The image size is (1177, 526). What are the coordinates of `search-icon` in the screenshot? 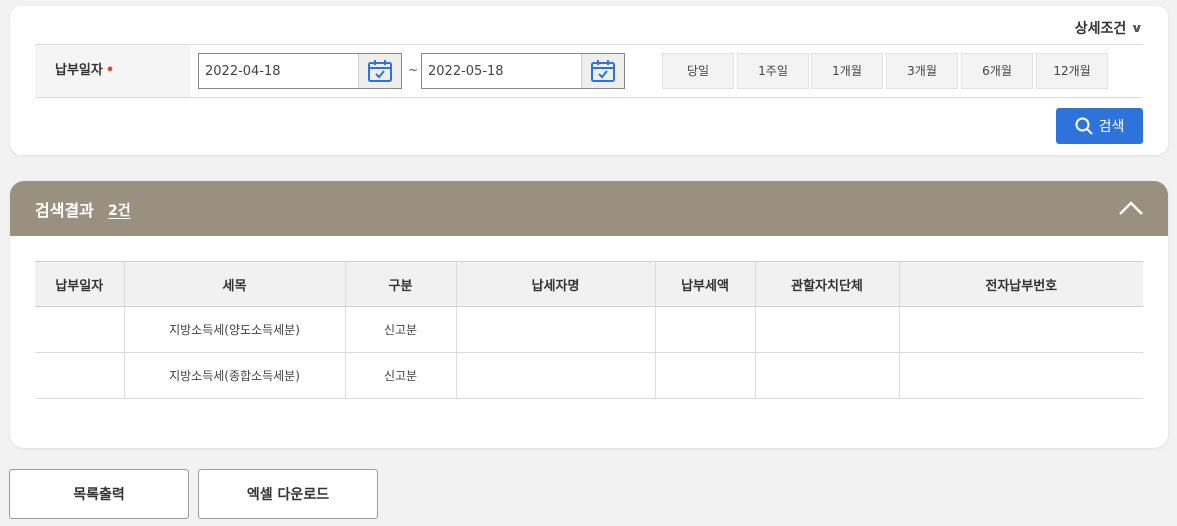 It's located at (1084, 126).